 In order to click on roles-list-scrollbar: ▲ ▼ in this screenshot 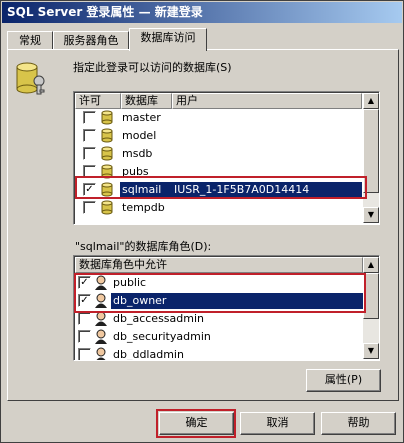, I will do `click(371, 308)`.